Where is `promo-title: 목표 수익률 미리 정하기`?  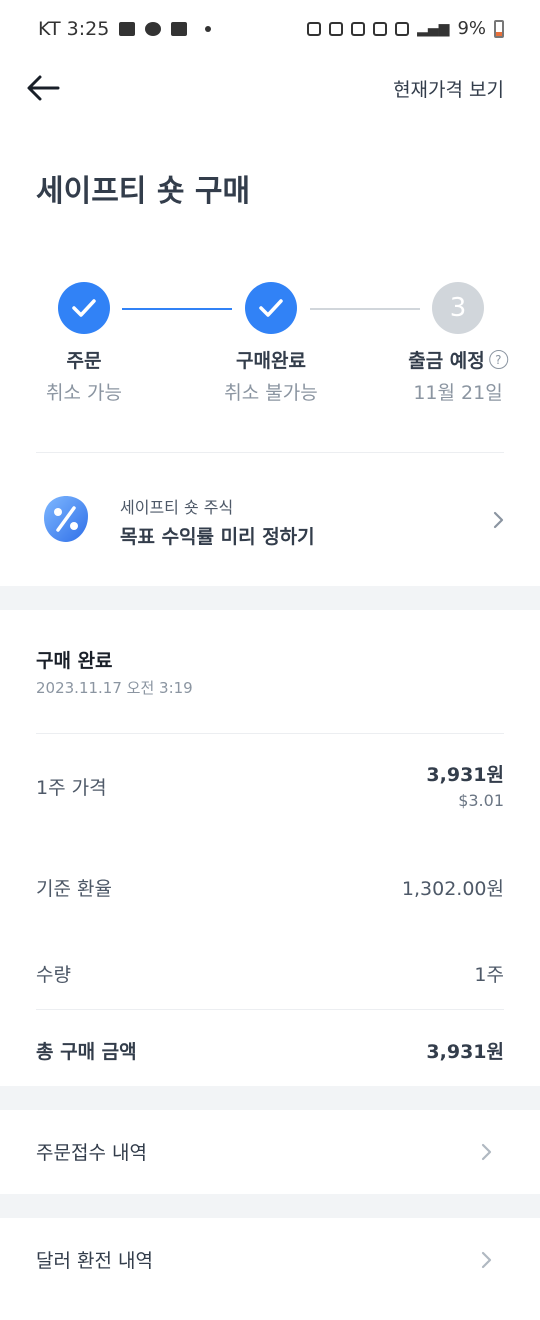 promo-title: 목표 수익률 미리 정하기 is located at coordinates (217, 537).